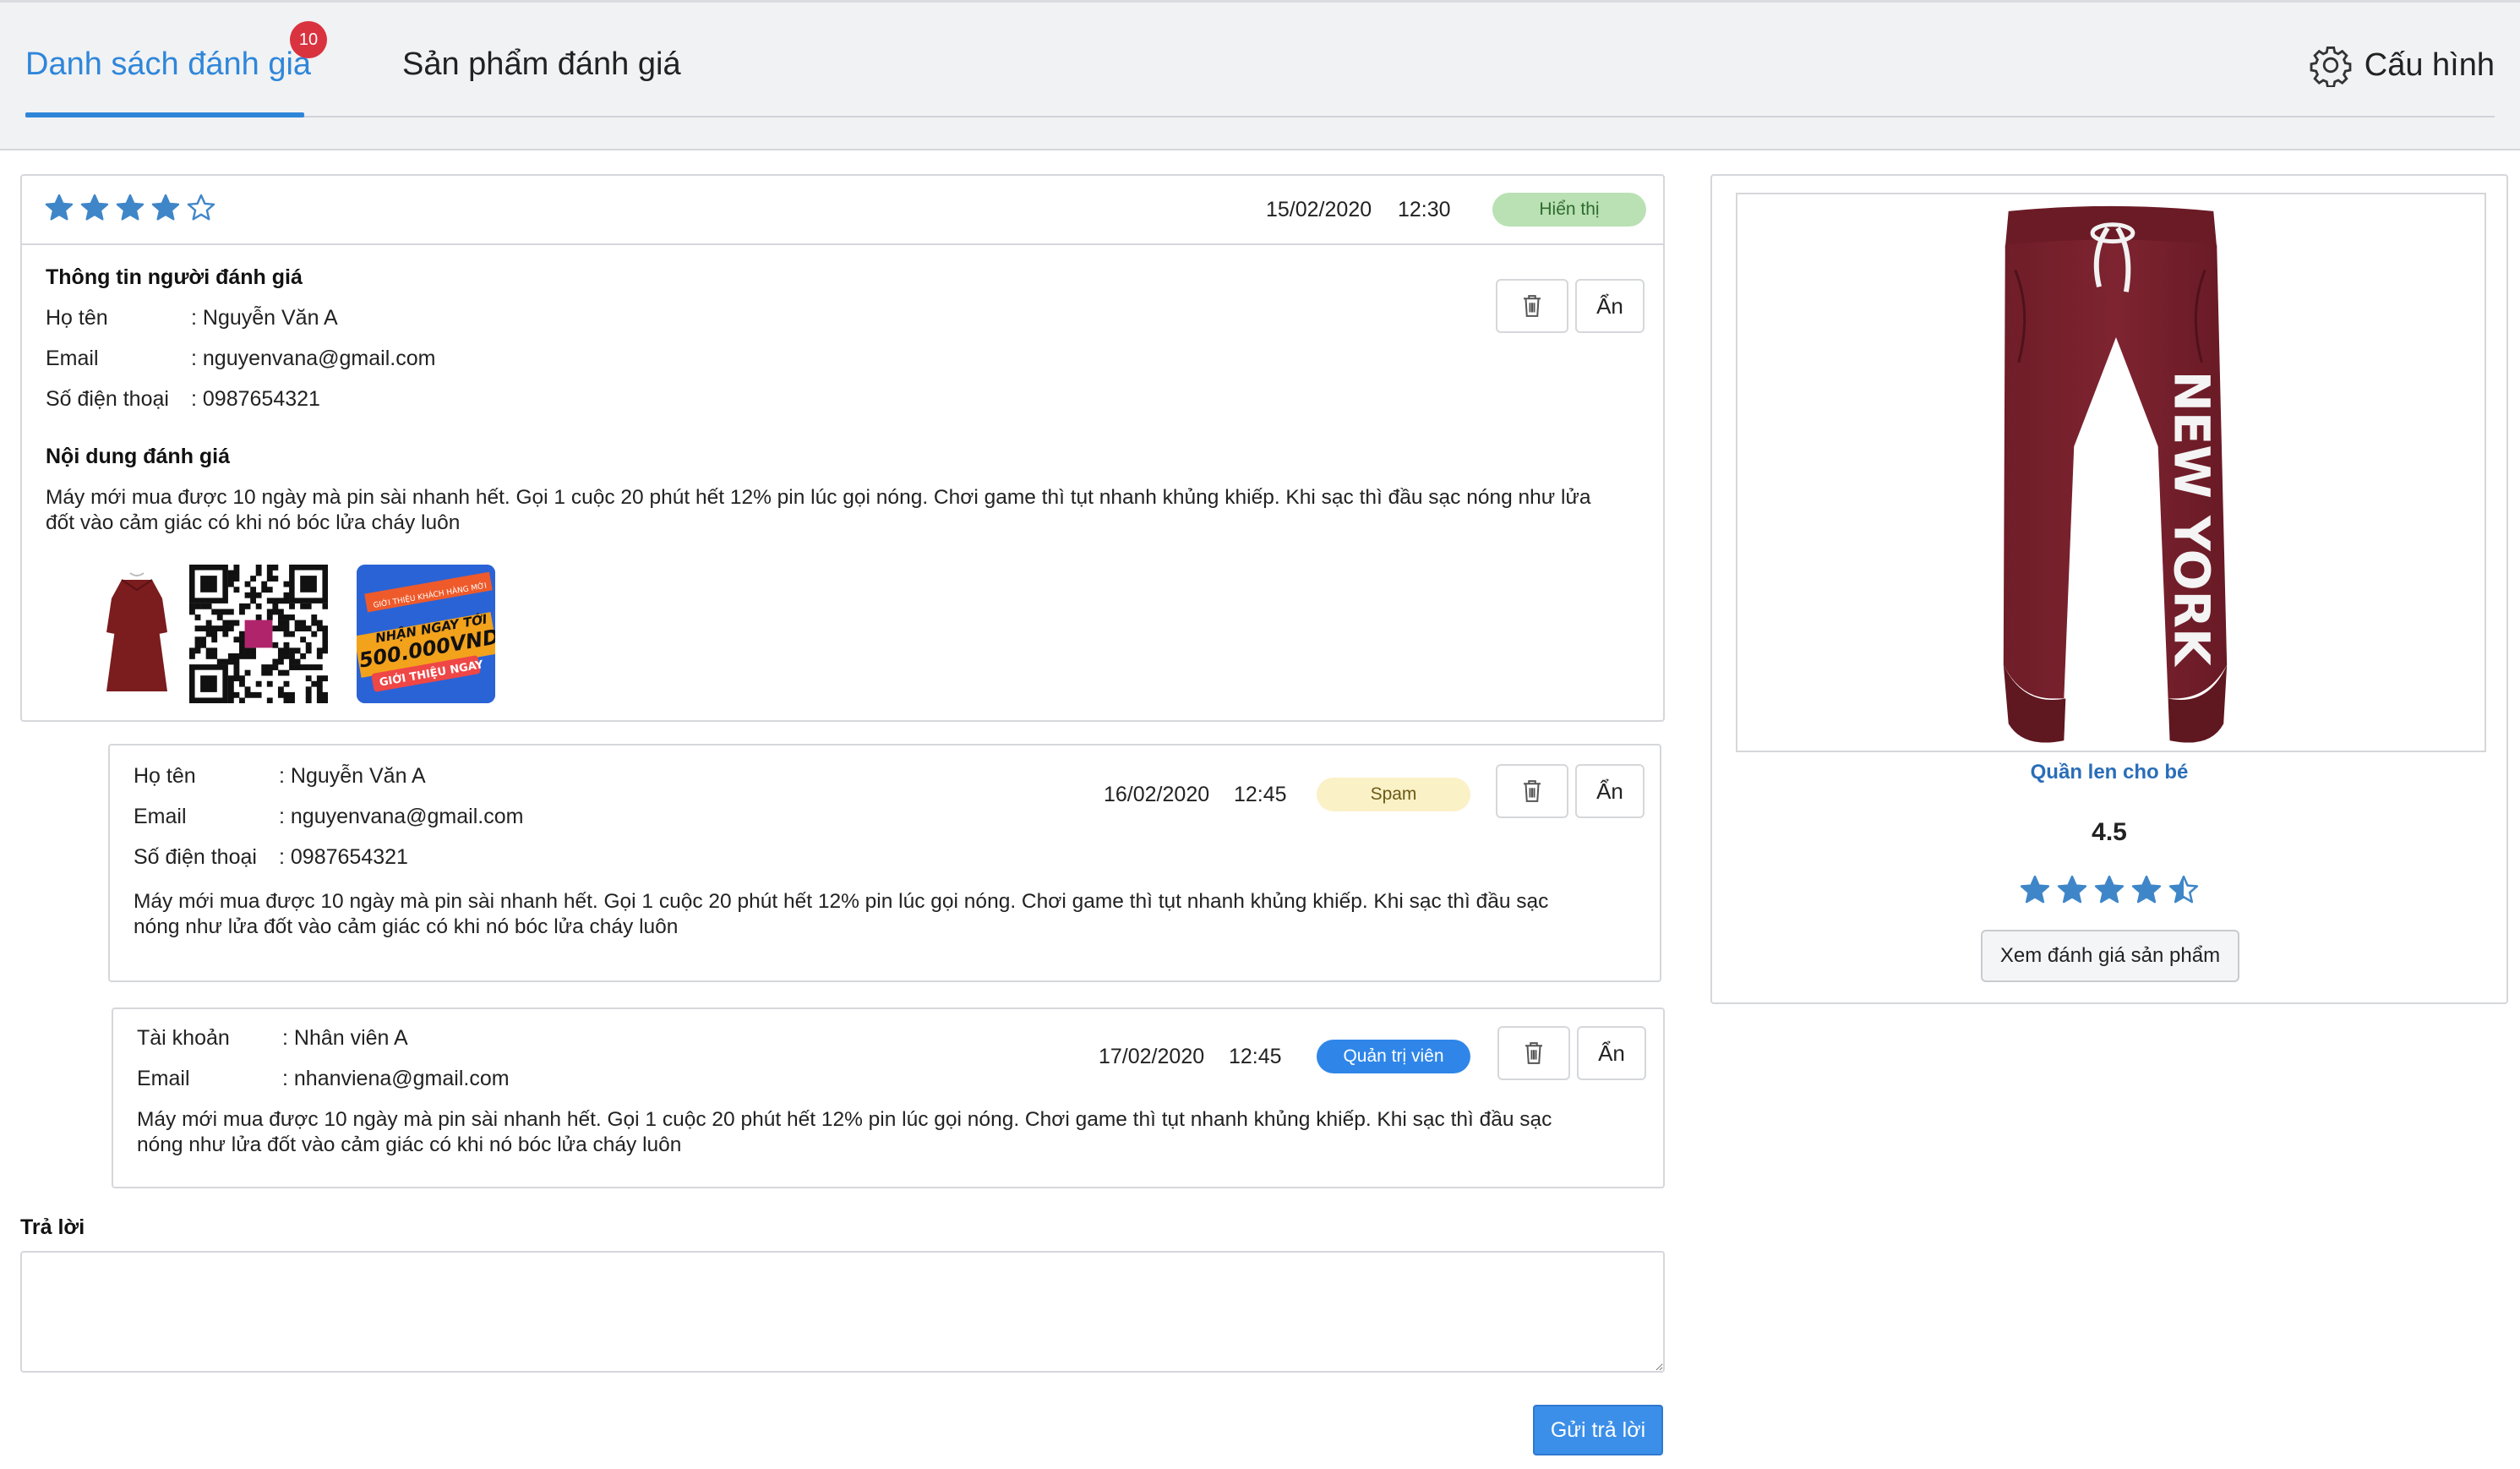 The width and height of the screenshot is (2520, 1469). I want to click on tabs-divider, so click(1260, 116).